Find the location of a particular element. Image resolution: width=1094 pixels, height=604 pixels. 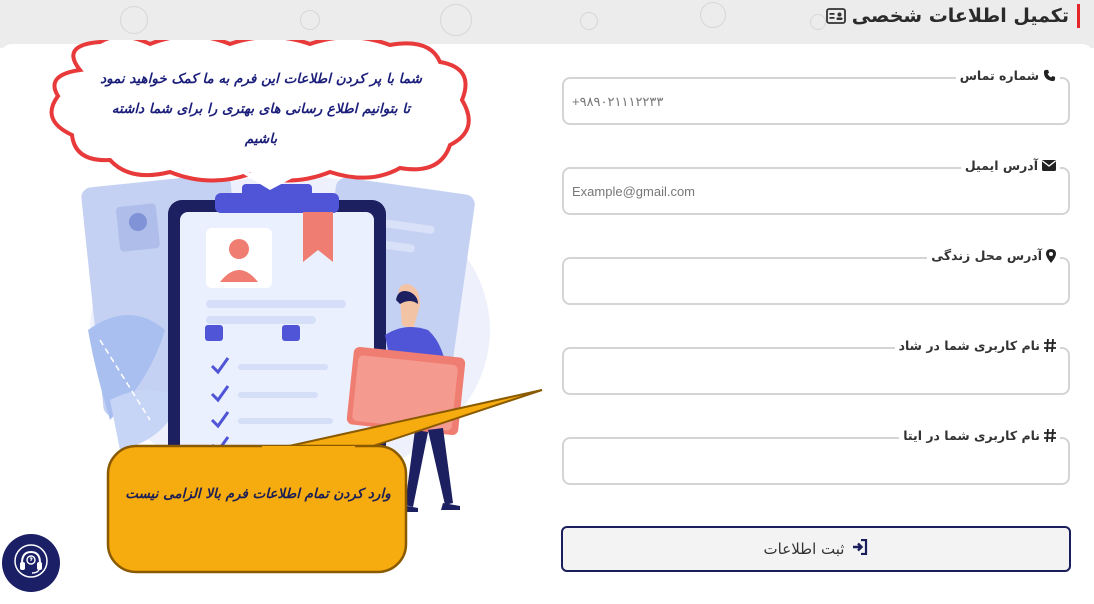

note-bubble is located at coordinates (257, 509).